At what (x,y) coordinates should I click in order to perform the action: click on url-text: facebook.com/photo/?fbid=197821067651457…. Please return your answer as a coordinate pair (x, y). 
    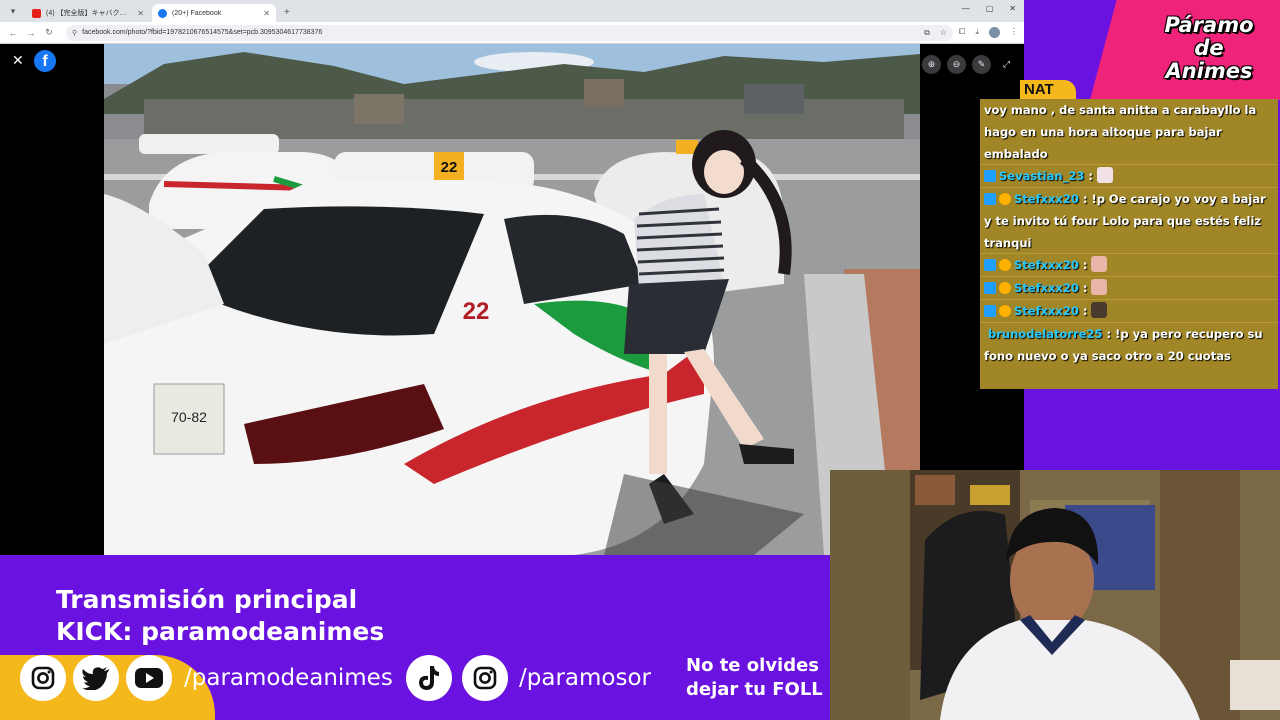
    Looking at the image, I should click on (202, 32).